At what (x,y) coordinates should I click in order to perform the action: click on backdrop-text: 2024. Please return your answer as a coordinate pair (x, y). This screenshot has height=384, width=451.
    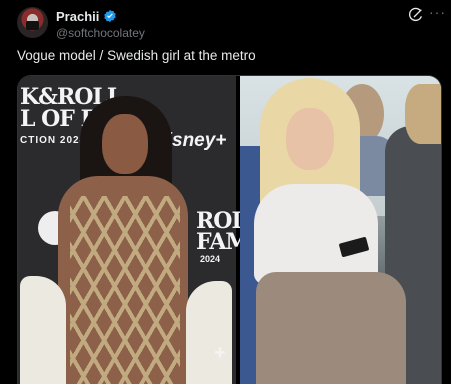
    Looking at the image, I should click on (210, 259).